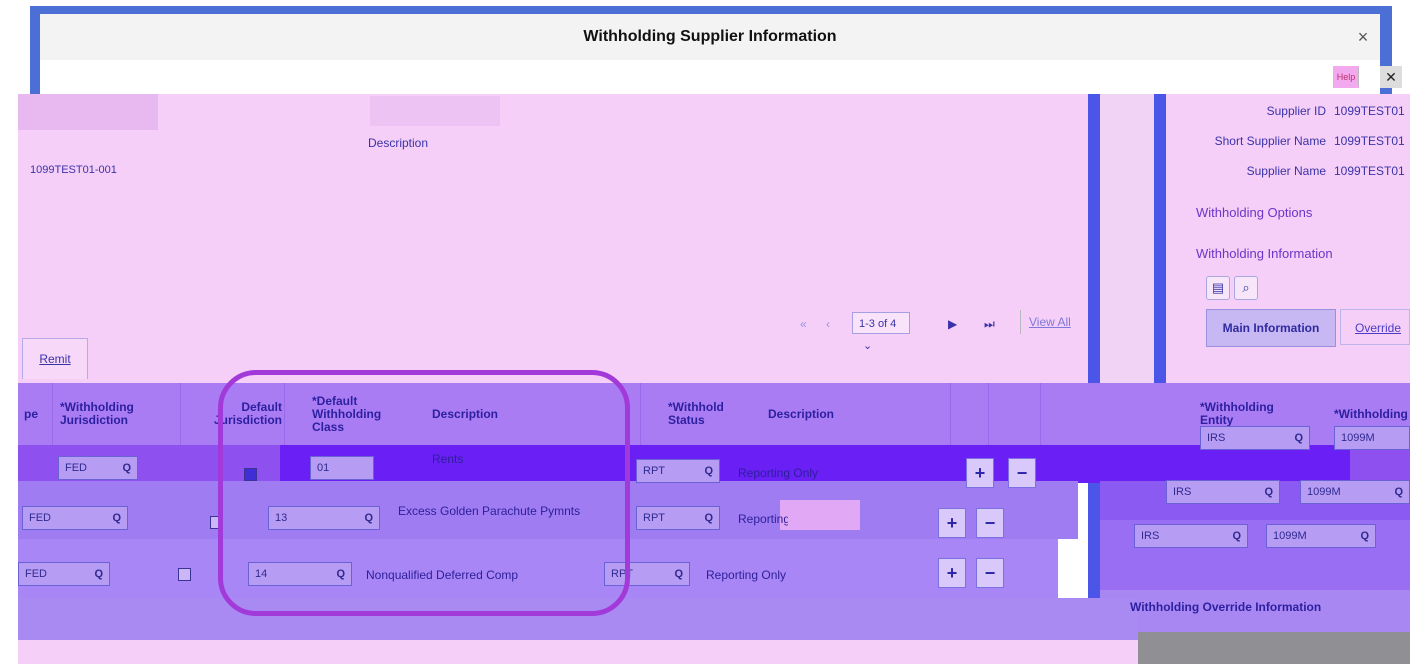 The height and width of the screenshot is (664, 1410). What do you see at coordinates (1128, 239) in the screenshot?
I see `panel-gap` at bounding box center [1128, 239].